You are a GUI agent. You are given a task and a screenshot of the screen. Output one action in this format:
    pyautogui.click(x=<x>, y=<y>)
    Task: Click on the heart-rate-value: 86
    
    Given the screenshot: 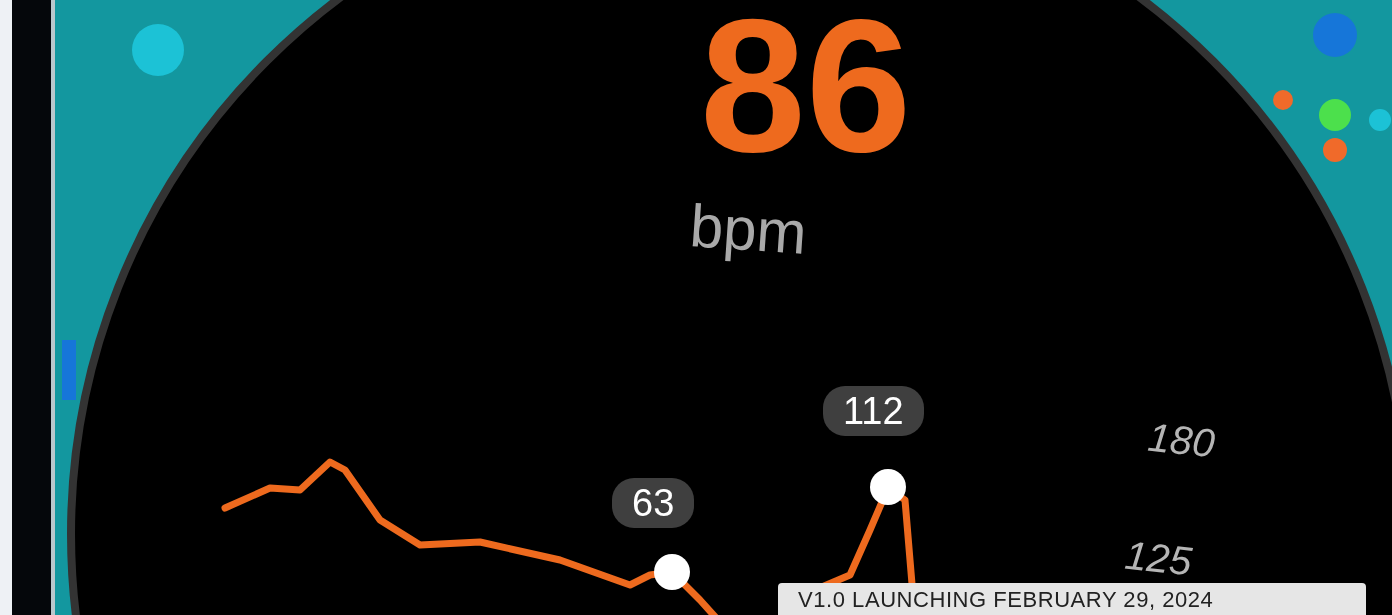 What is the action you would take?
    pyautogui.click(x=806, y=90)
    